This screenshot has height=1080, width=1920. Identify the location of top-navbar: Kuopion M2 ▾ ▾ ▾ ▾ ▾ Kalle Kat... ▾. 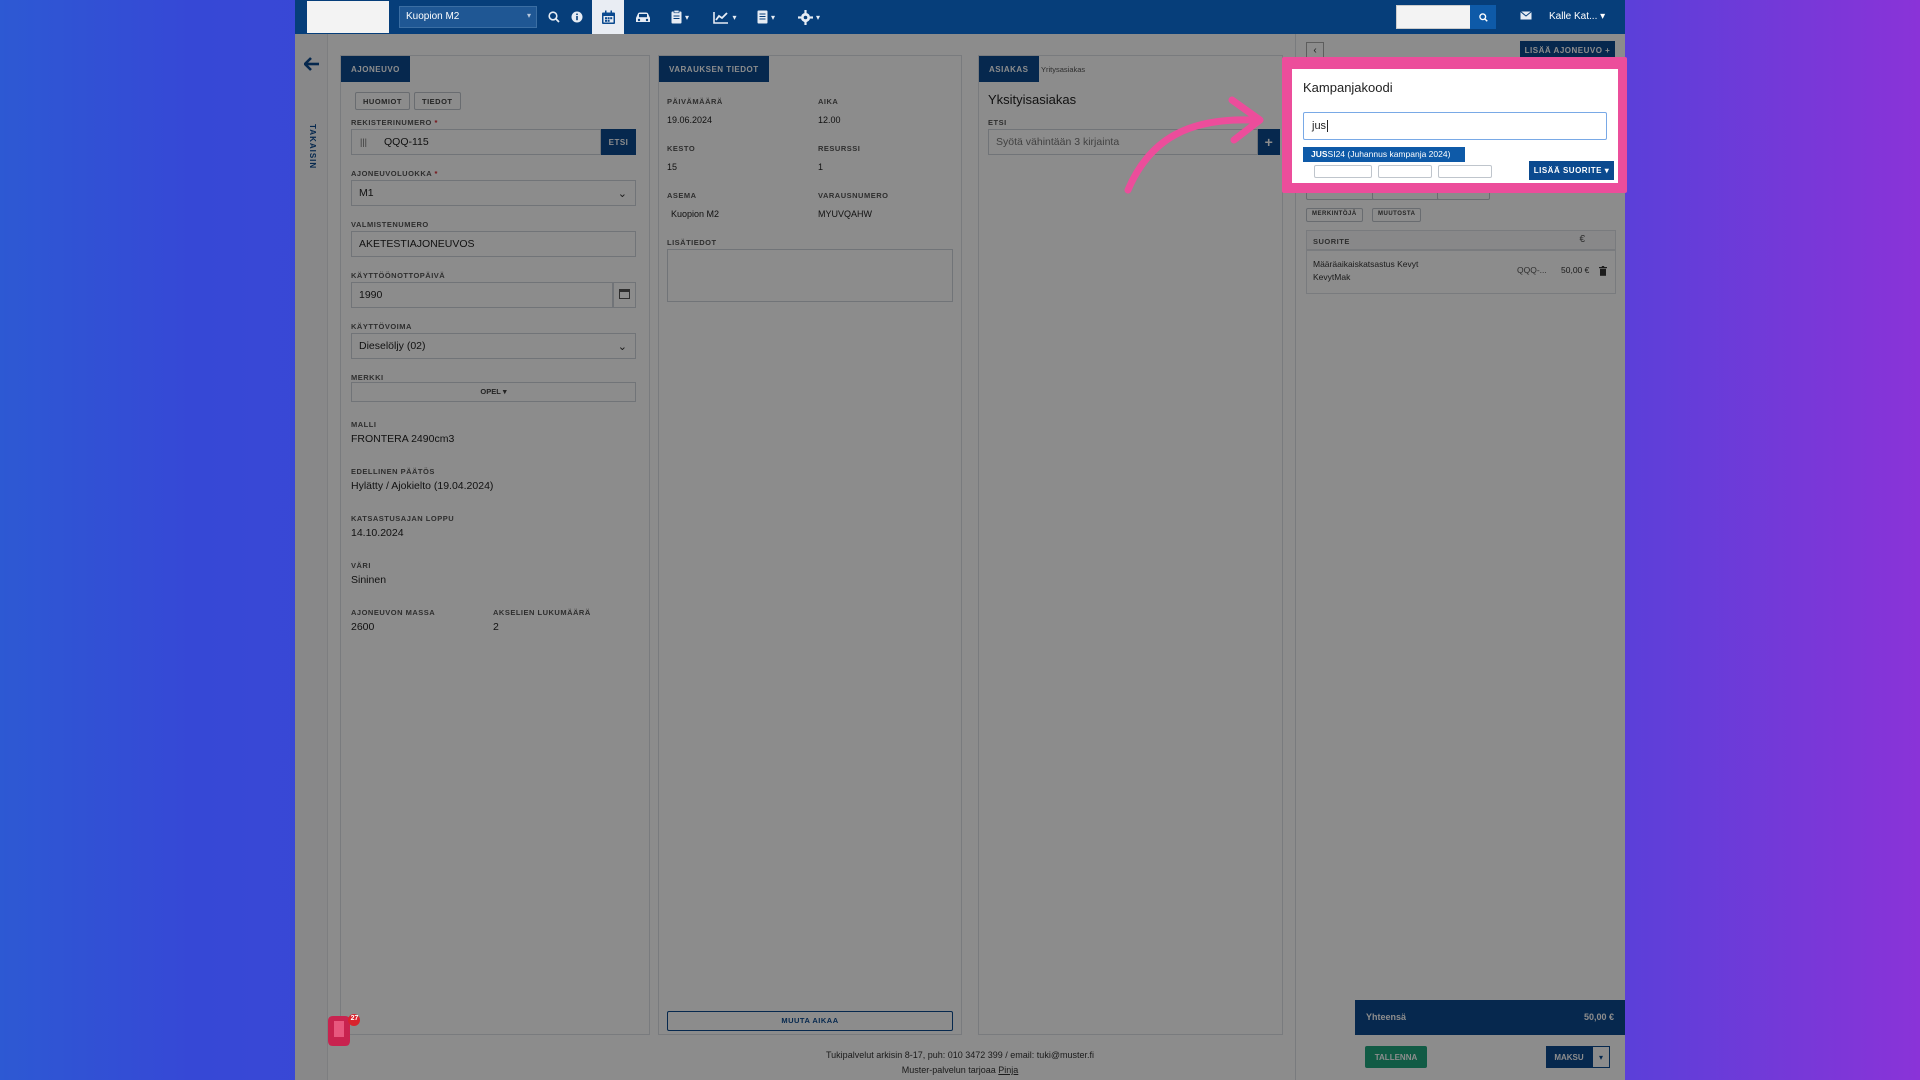
(960, 17).